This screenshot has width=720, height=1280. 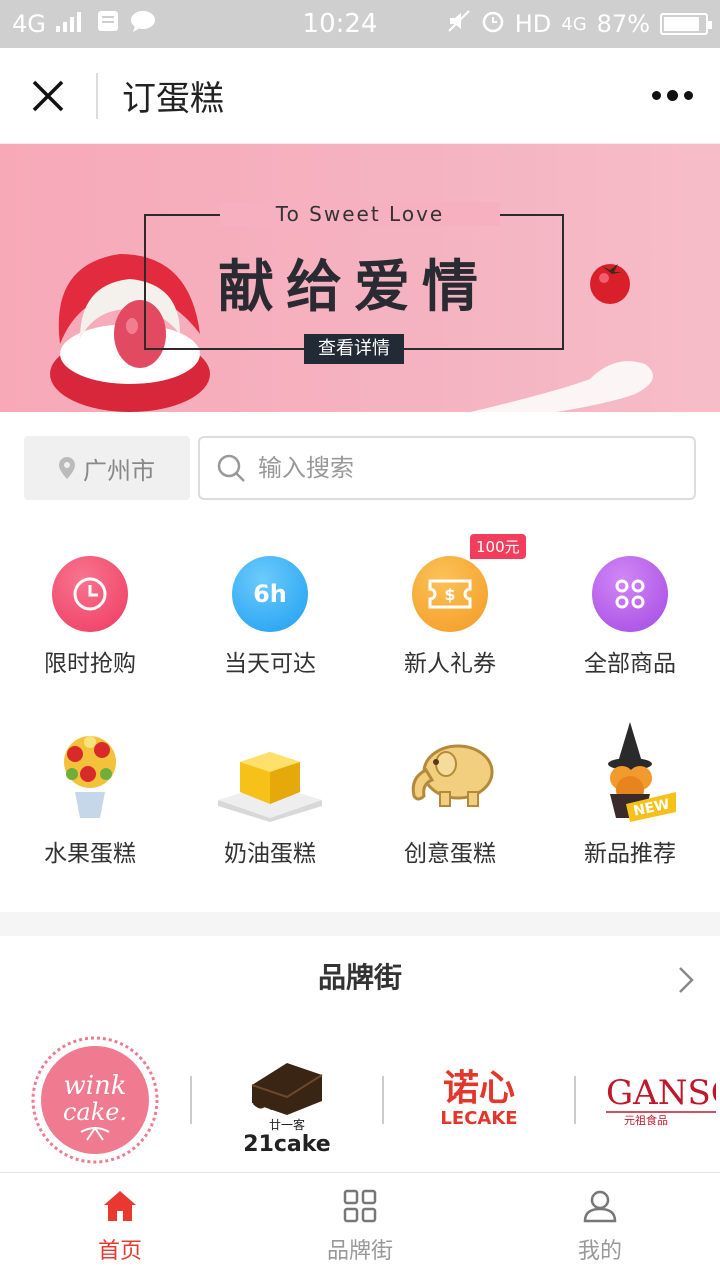 I want to click on 6h-icon: 6h, so click(x=270, y=594).